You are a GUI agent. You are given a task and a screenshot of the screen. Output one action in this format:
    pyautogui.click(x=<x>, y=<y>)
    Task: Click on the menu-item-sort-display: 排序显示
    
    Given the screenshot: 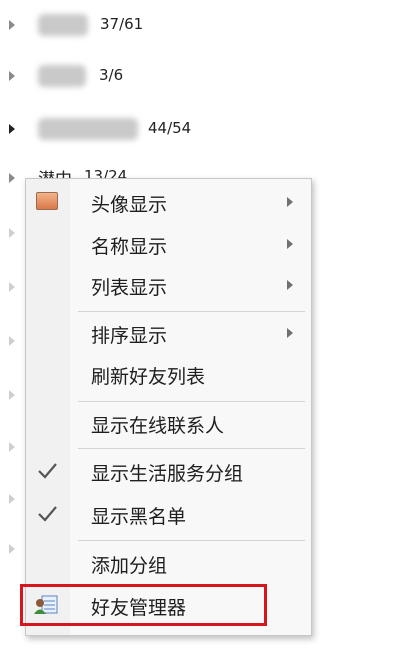 What is the action you would take?
    pyautogui.click(x=168, y=333)
    